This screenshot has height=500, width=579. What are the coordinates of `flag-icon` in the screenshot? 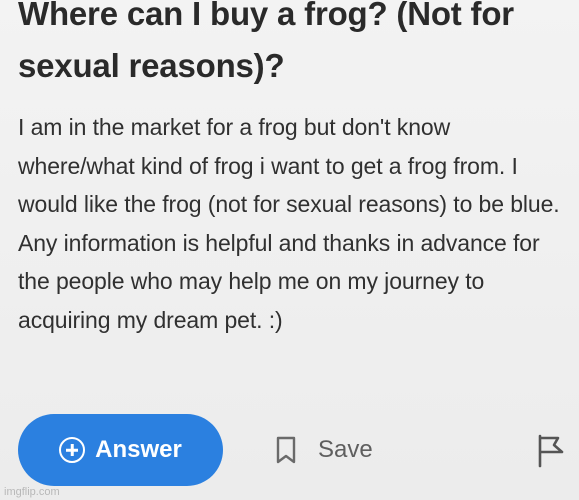 It's located at (551, 451).